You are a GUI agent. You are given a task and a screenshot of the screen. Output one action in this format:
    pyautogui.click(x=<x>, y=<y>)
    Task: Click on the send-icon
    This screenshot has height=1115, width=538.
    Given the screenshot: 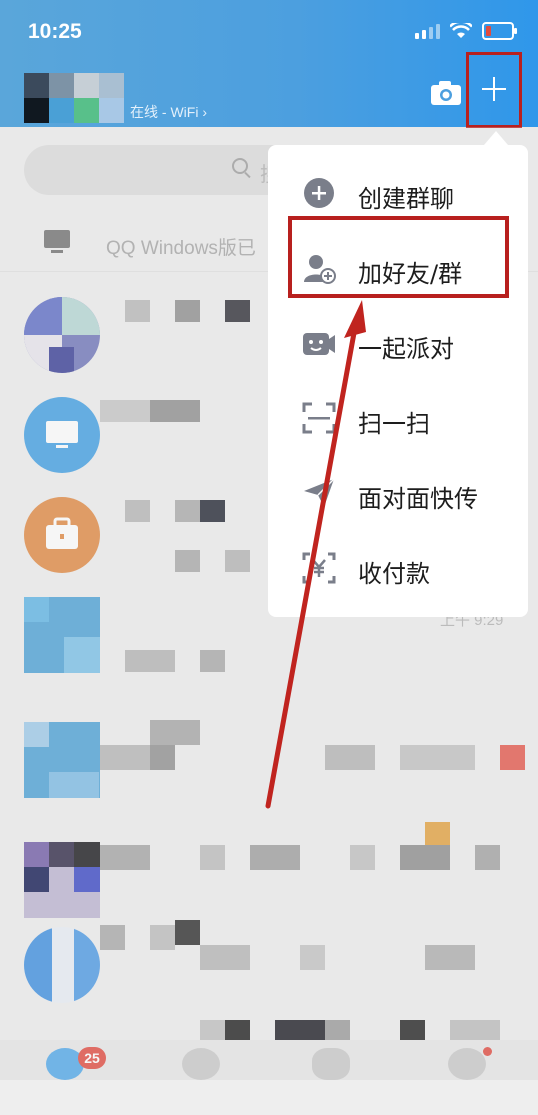 What is the action you would take?
    pyautogui.click(x=319, y=492)
    